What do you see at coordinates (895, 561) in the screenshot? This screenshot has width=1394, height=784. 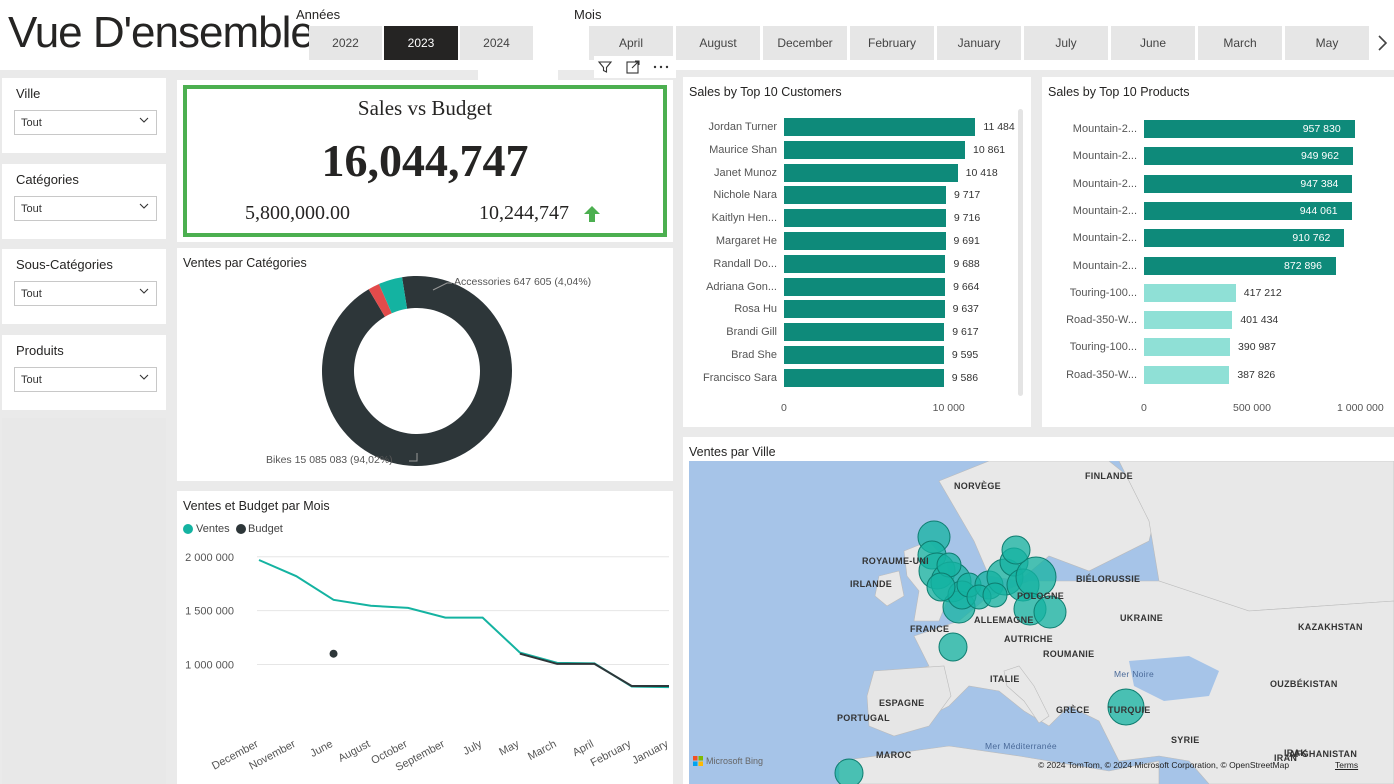 I see `map-region-label: ROYAUME-UNI` at bounding box center [895, 561].